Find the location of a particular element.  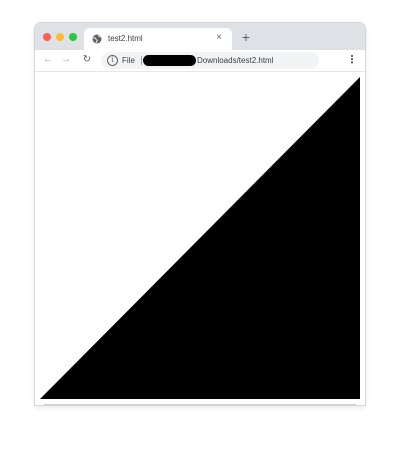

address-divider is located at coordinates (141, 60).